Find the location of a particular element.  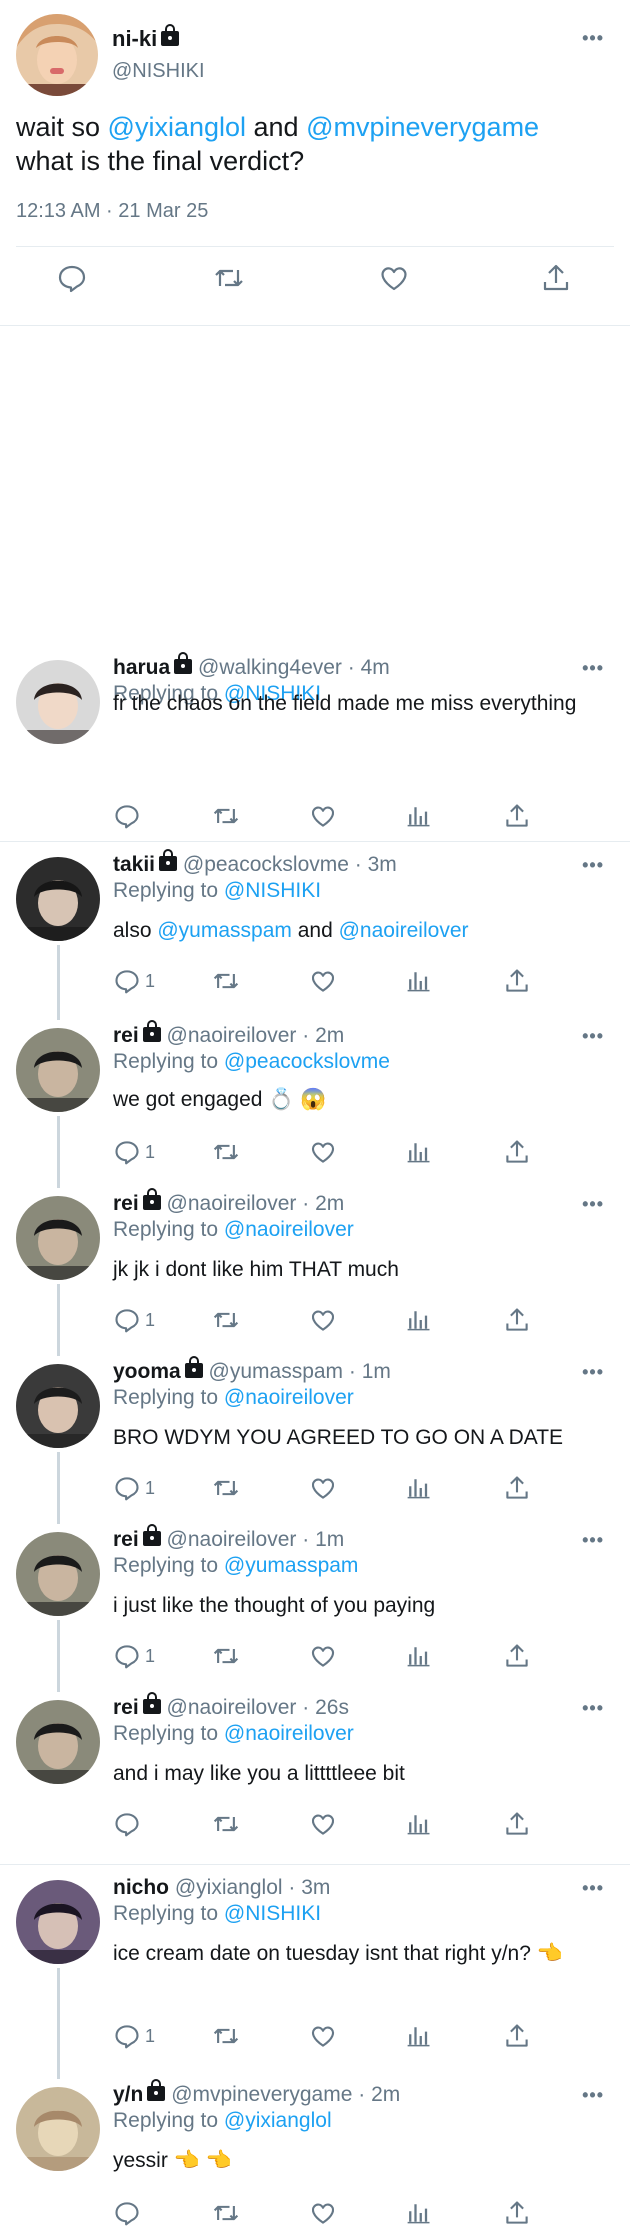

replying-to-link: @peacockslovme is located at coordinates (307, 1061).